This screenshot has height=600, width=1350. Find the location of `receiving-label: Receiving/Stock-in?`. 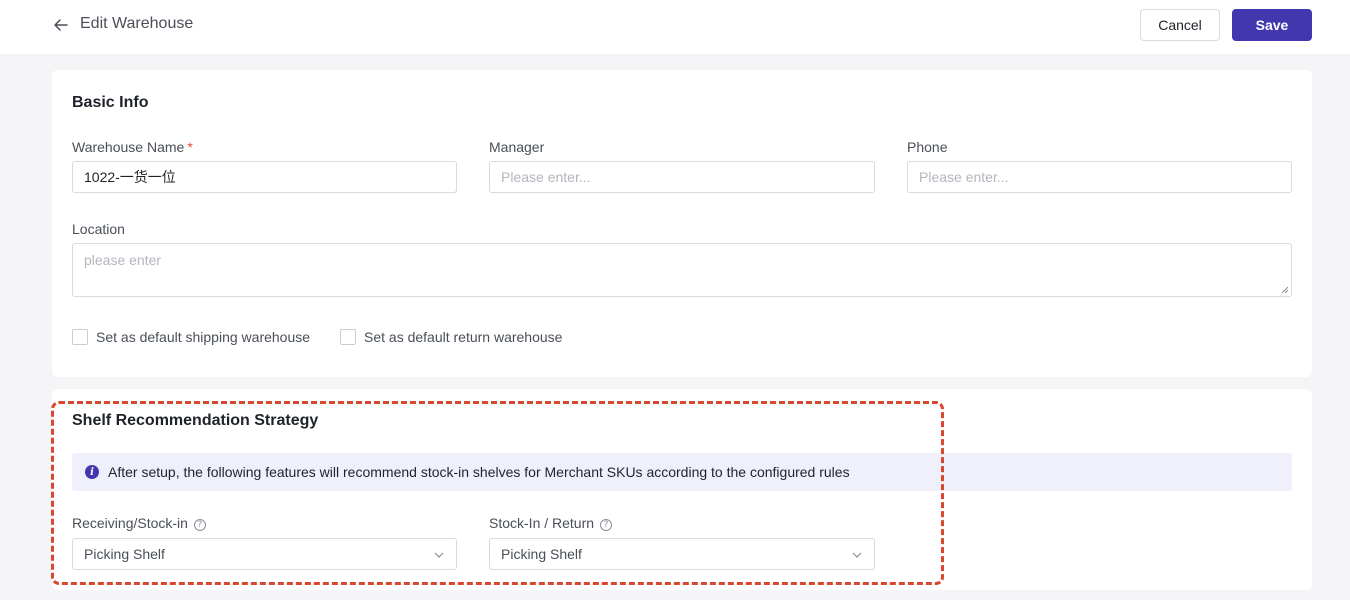

receiving-label: Receiving/Stock-in? is located at coordinates (139, 523).